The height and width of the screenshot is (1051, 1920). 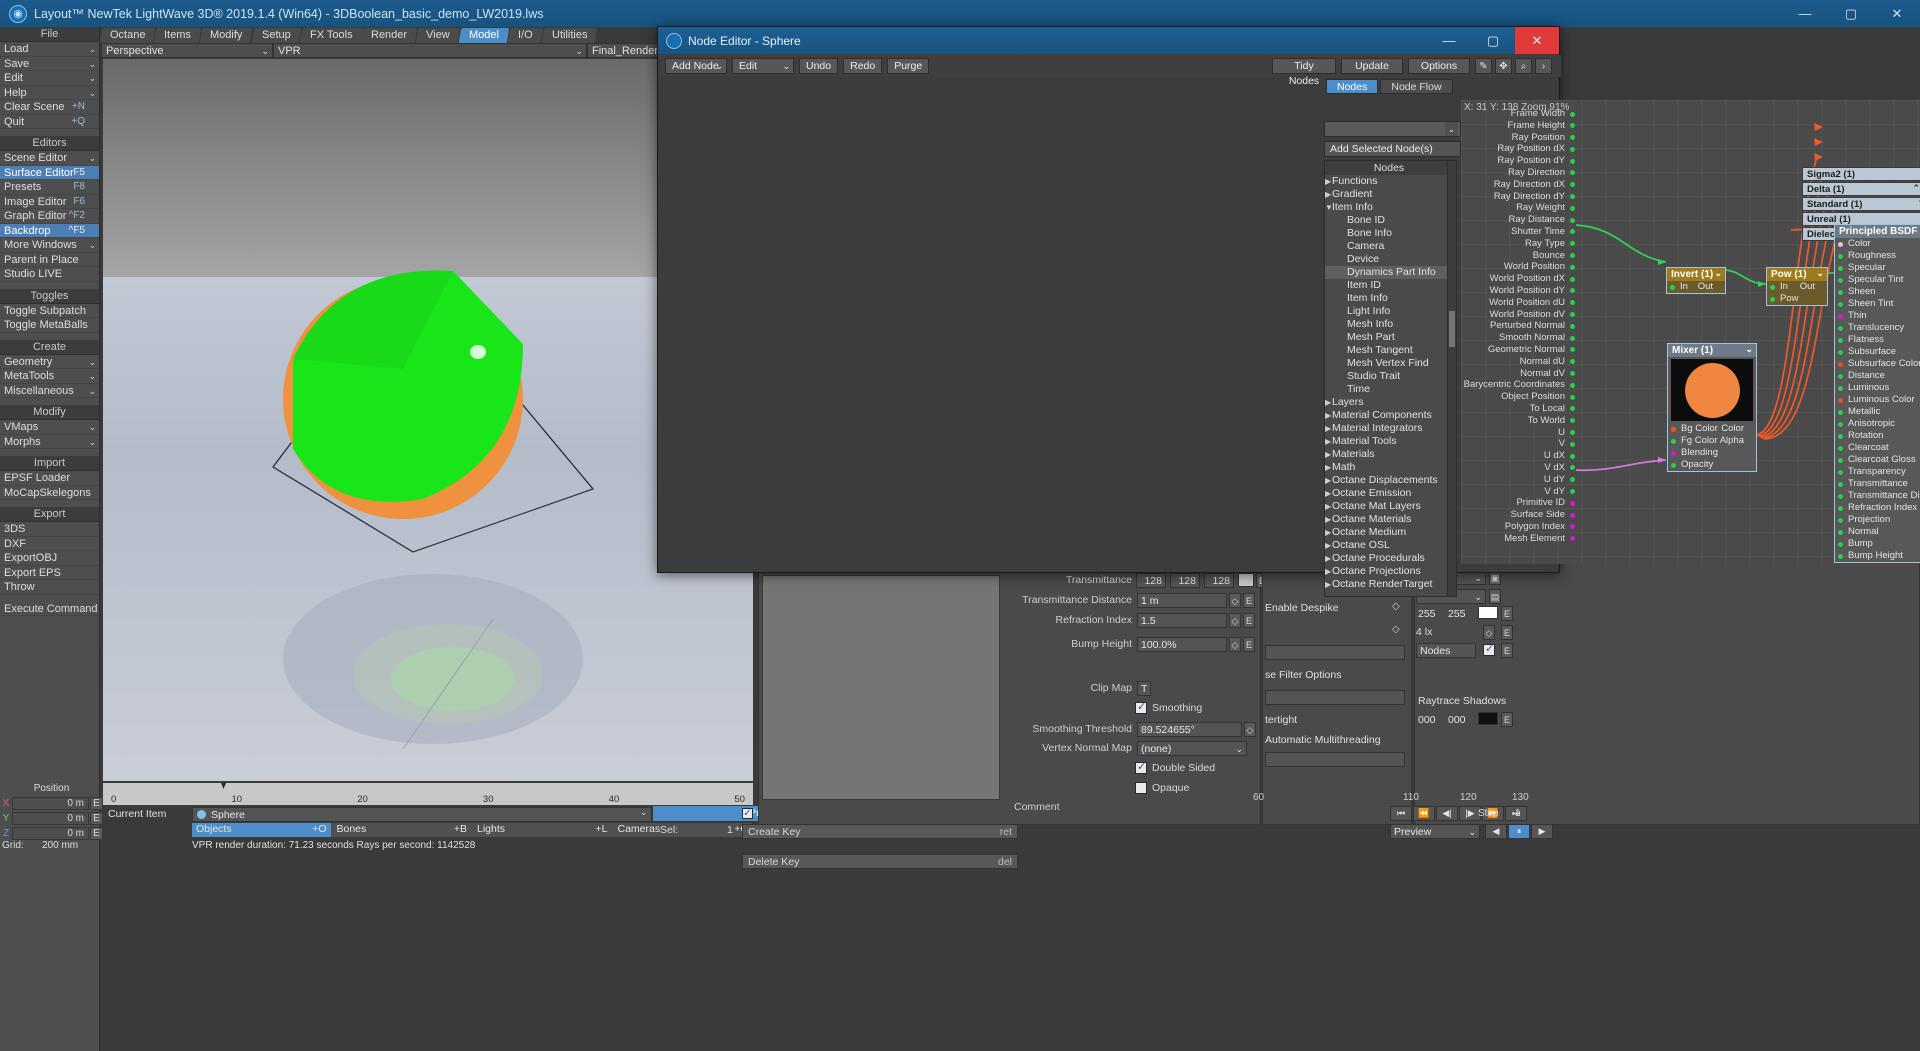 I want to click on redo-button: Redo, so click(x=863, y=66).